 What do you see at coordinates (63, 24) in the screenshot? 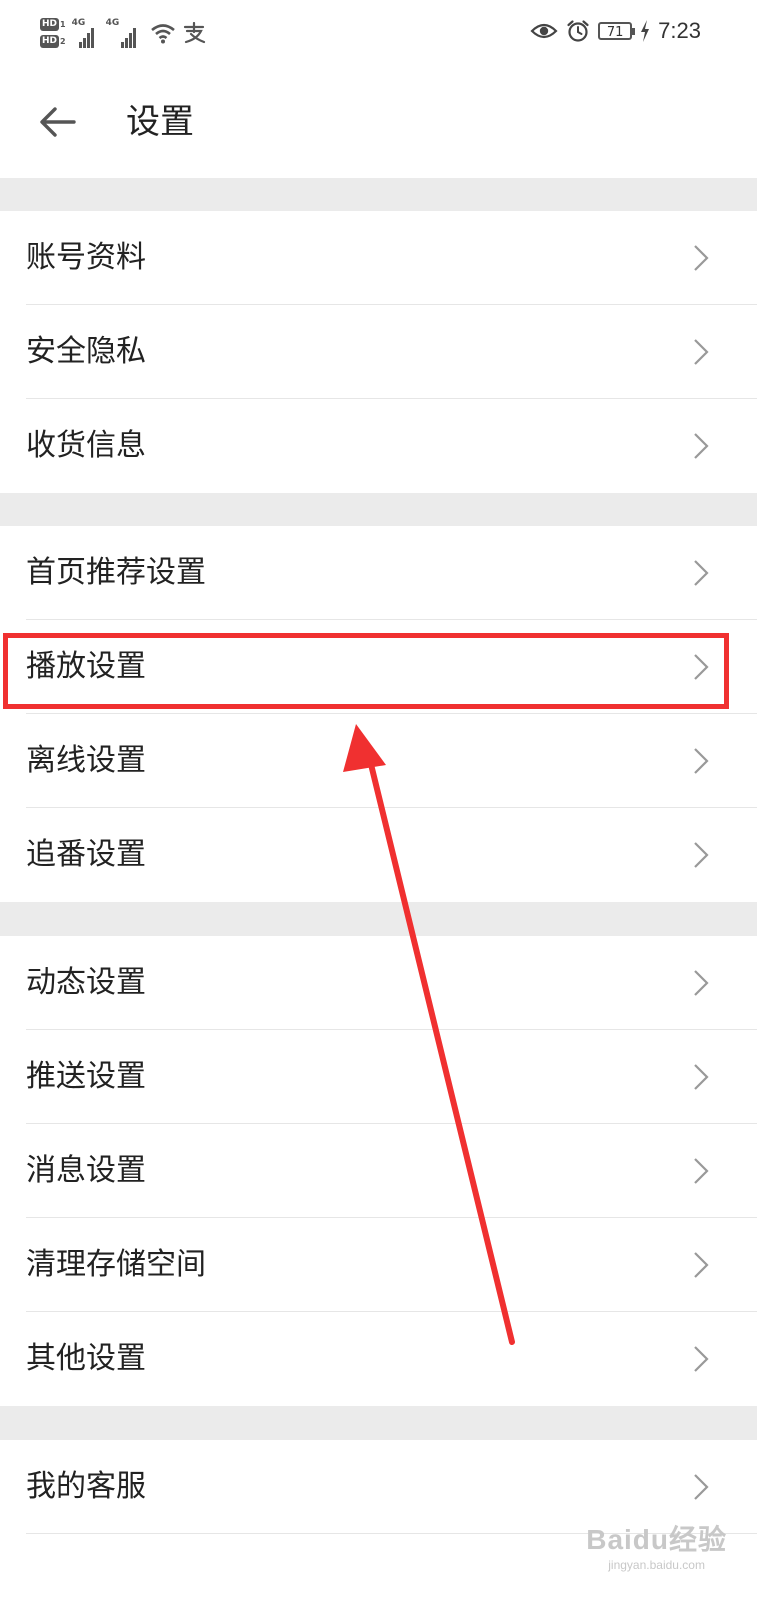
I see `hd1-sub: 1` at bounding box center [63, 24].